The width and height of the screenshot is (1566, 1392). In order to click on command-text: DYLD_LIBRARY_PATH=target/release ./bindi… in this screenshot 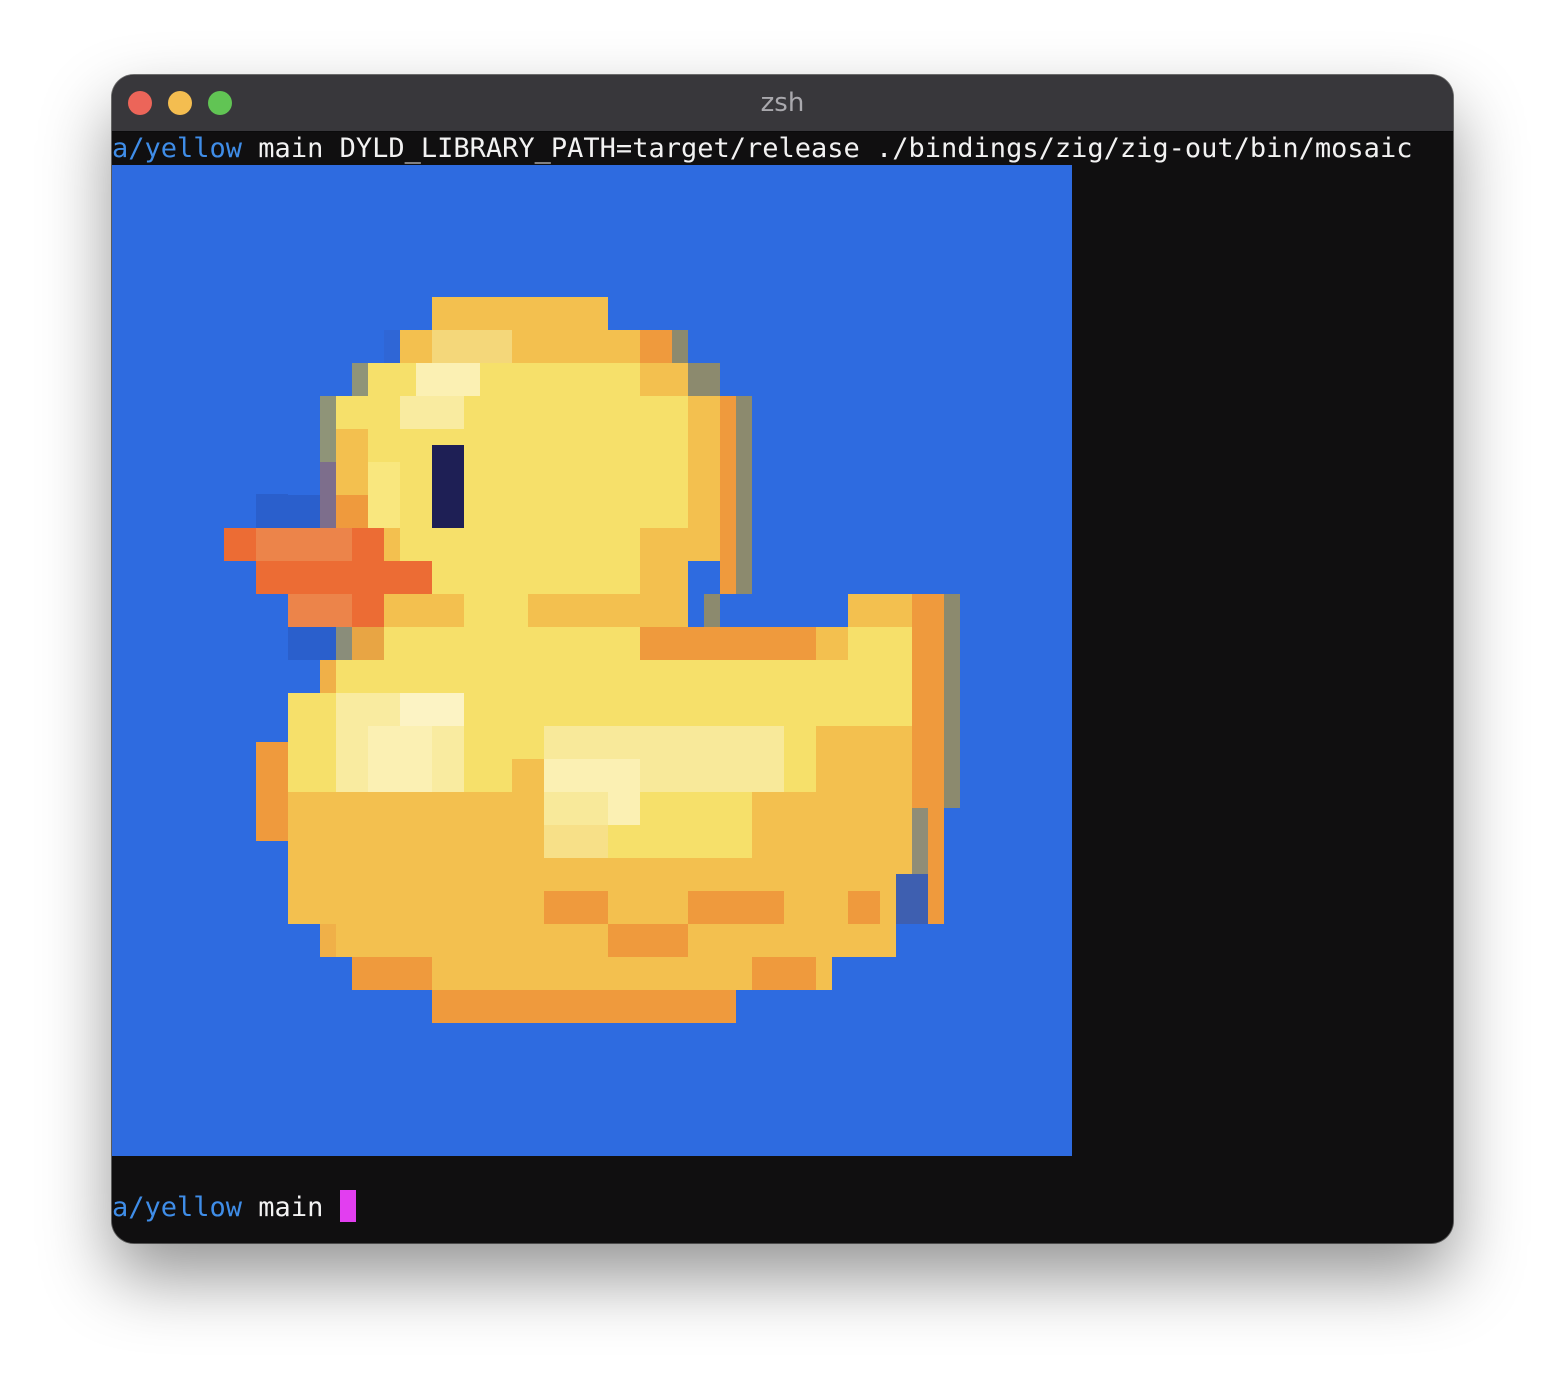, I will do `click(876, 148)`.